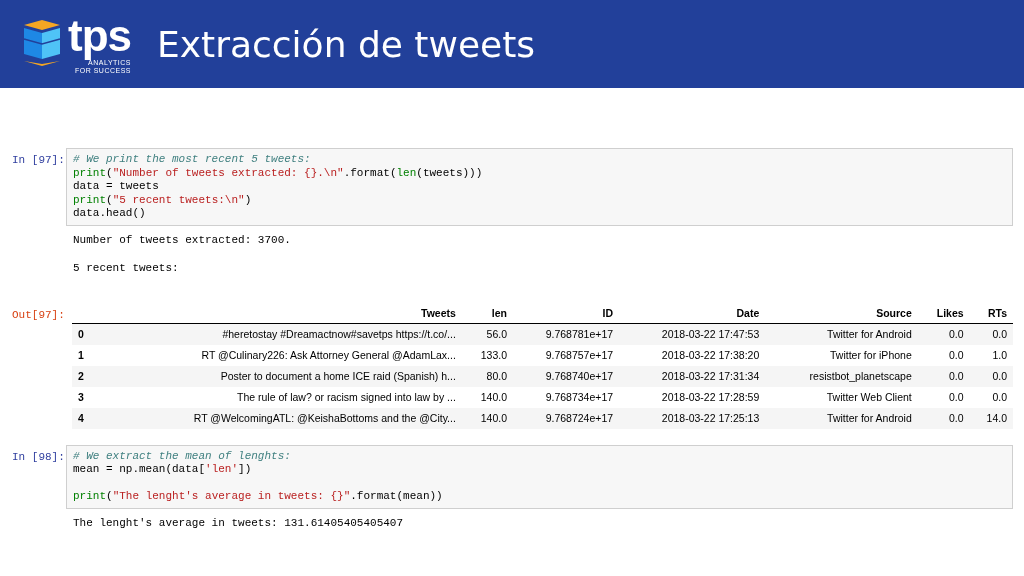 The width and height of the screenshot is (1024, 576). What do you see at coordinates (566, 397) in the screenshot?
I see `table-cell: 9.768734e+17` at bounding box center [566, 397].